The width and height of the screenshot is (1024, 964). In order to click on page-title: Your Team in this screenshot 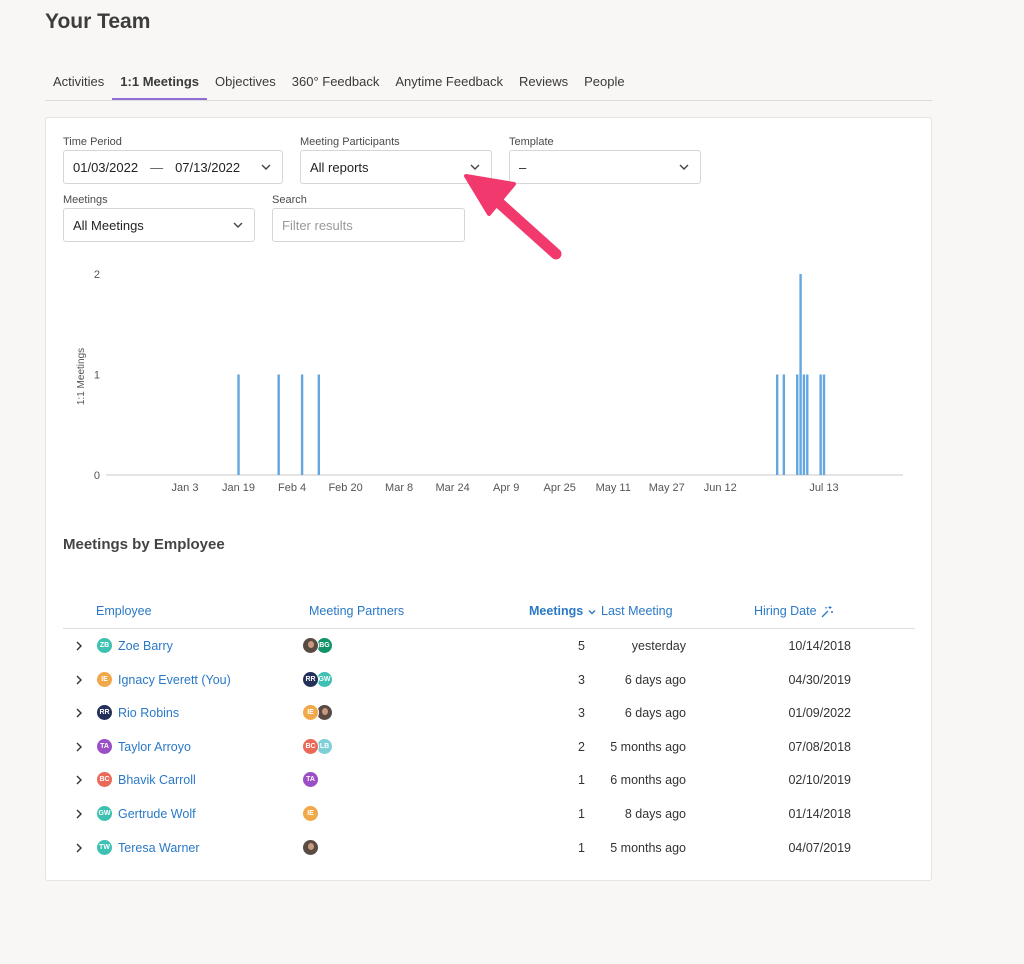, I will do `click(98, 21)`.